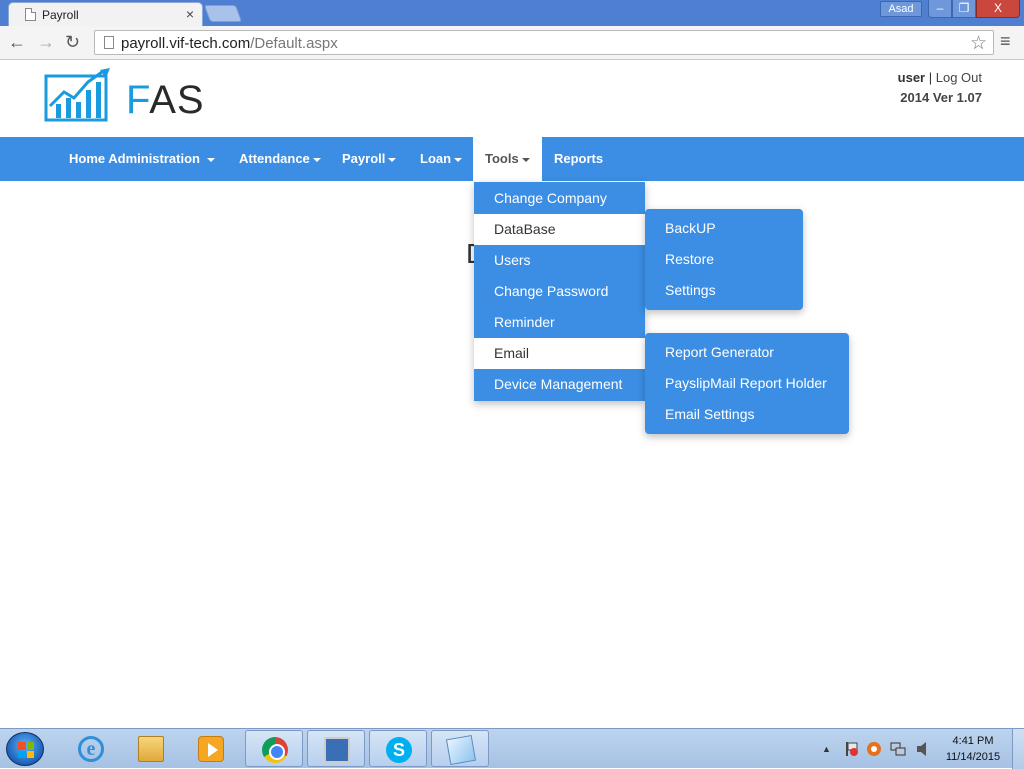 The image size is (1024, 769). I want to click on skype-icon: S, so click(399, 750).